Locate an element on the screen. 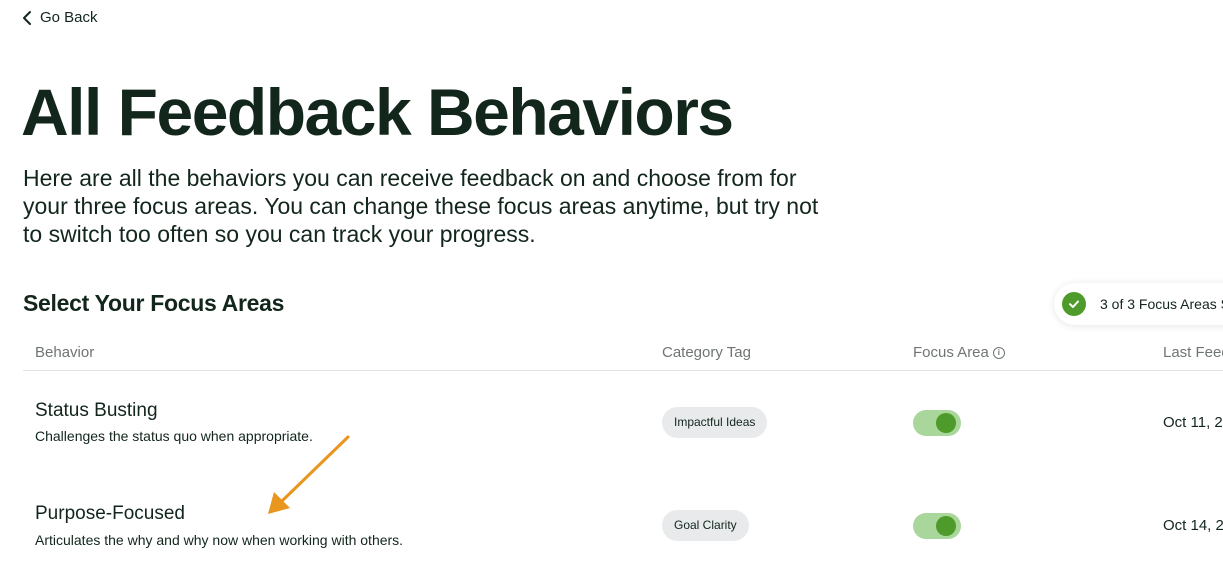  last-feedback-date: Oct 11, 20 is located at coordinates (1193, 422).